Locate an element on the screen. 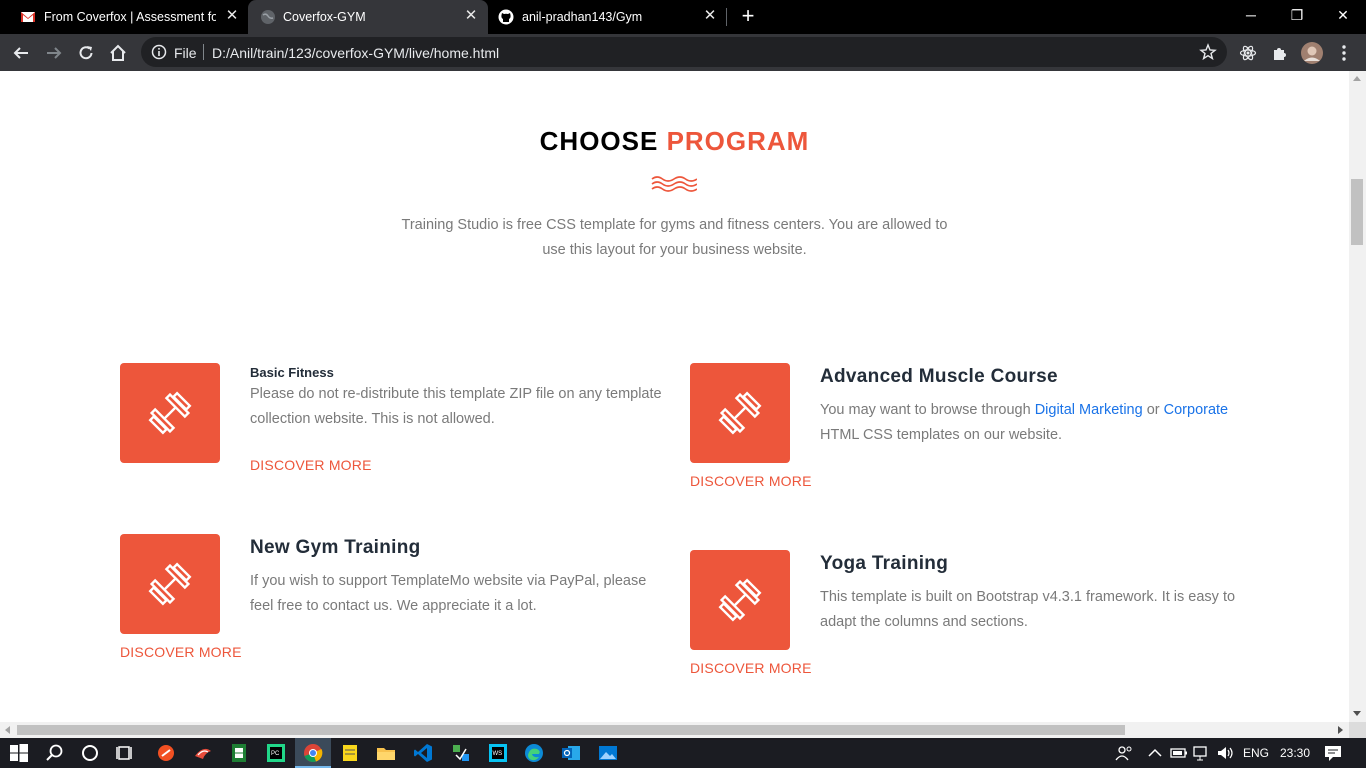 The height and width of the screenshot is (768, 1366). outlook-icon is located at coordinates (571, 753).